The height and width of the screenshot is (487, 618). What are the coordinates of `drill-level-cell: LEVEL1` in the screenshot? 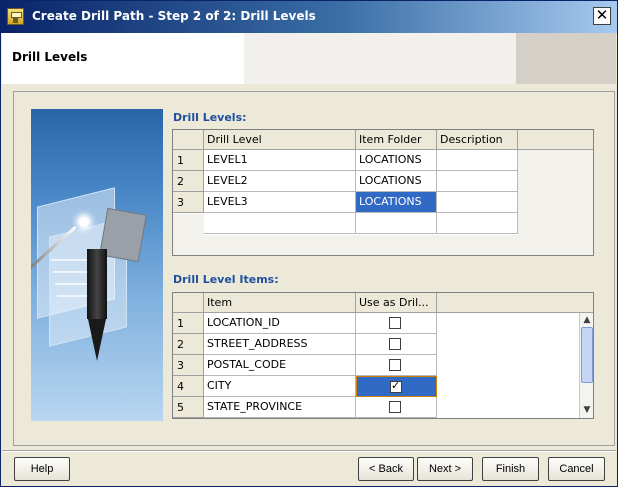 It's located at (280, 160).